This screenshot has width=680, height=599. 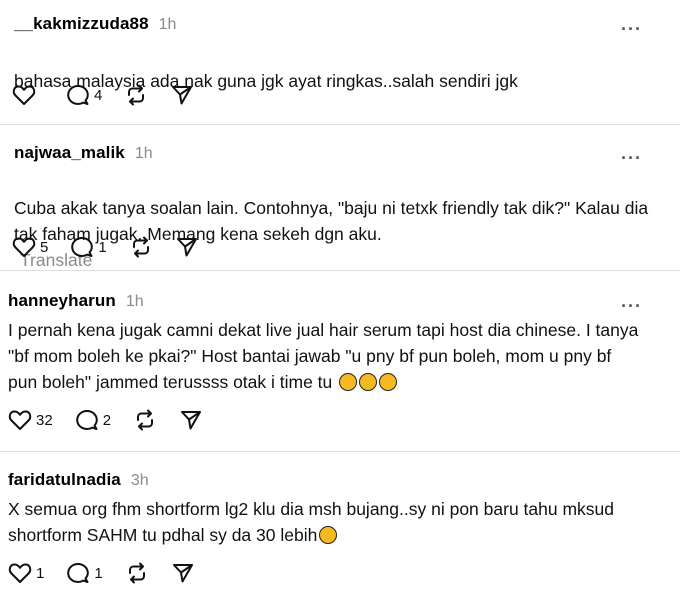 What do you see at coordinates (107, 420) in the screenshot?
I see `reply-count: 2` at bounding box center [107, 420].